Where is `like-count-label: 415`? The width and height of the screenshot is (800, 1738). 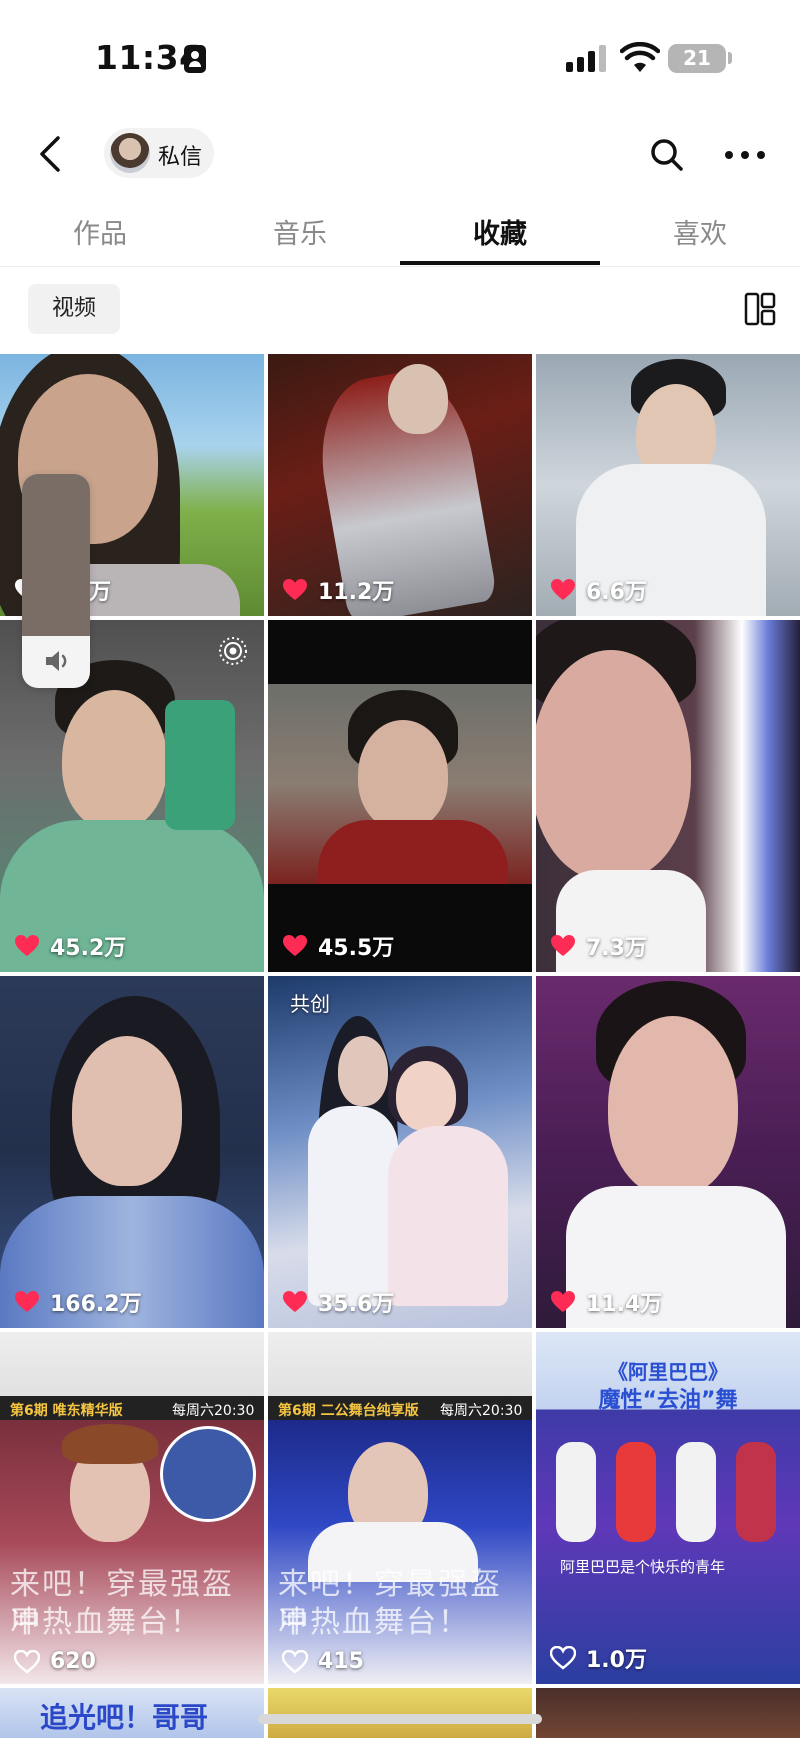
like-count-label: 415 is located at coordinates (341, 1661).